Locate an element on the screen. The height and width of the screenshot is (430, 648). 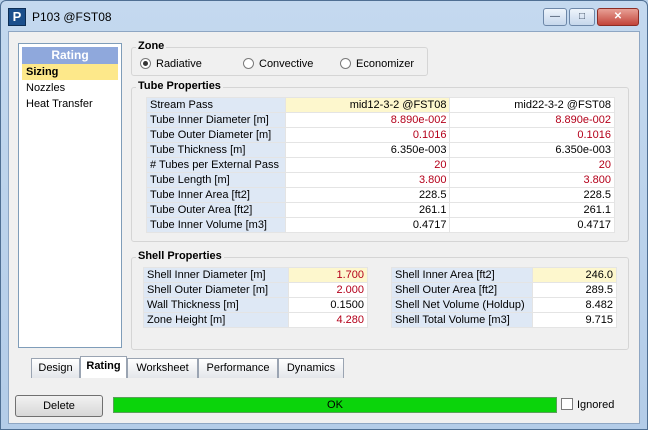
ignored-checkbox: Ignored is located at coordinates (587, 405).